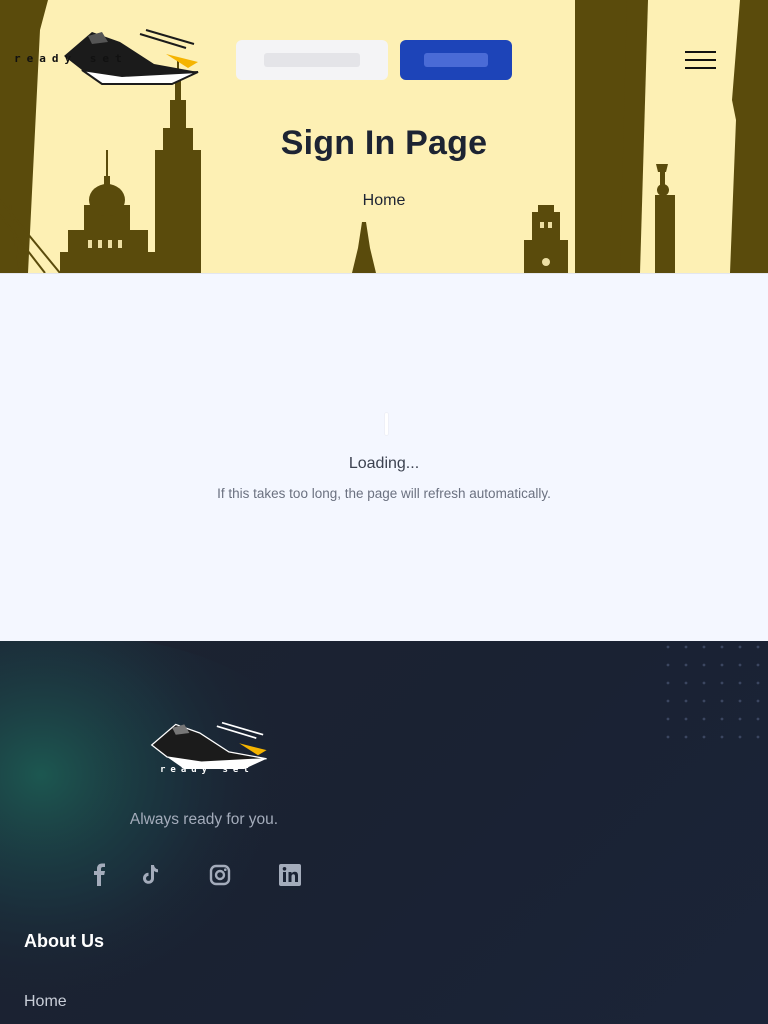 The height and width of the screenshot is (1024, 768). Describe the element at coordinates (386, 424) in the screenshot. I see `loading-spinner` at that location.